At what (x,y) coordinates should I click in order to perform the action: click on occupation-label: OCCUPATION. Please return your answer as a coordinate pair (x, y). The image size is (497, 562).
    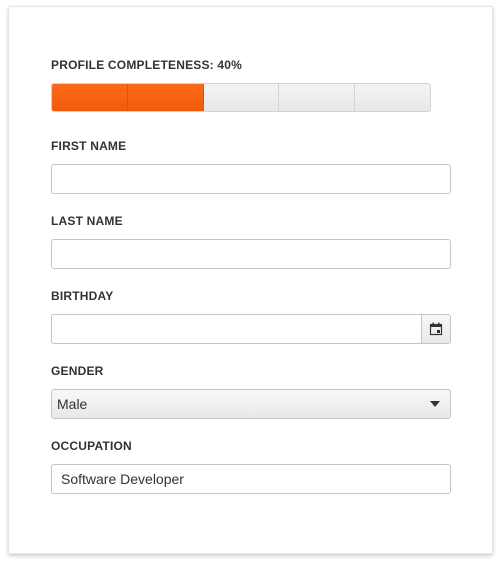
    Looking at the image, I should click on (91, 446).